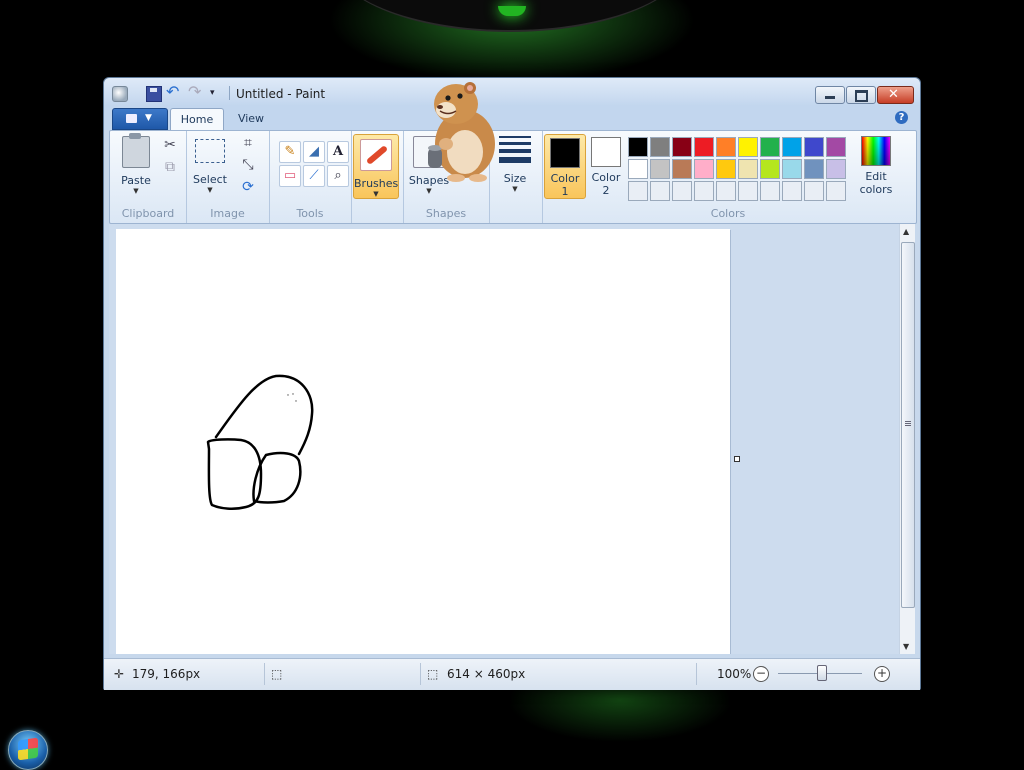 This screenshot has width=1024, height=770. I want to click on edit-colors-label-2: colors, so click(876, 189).